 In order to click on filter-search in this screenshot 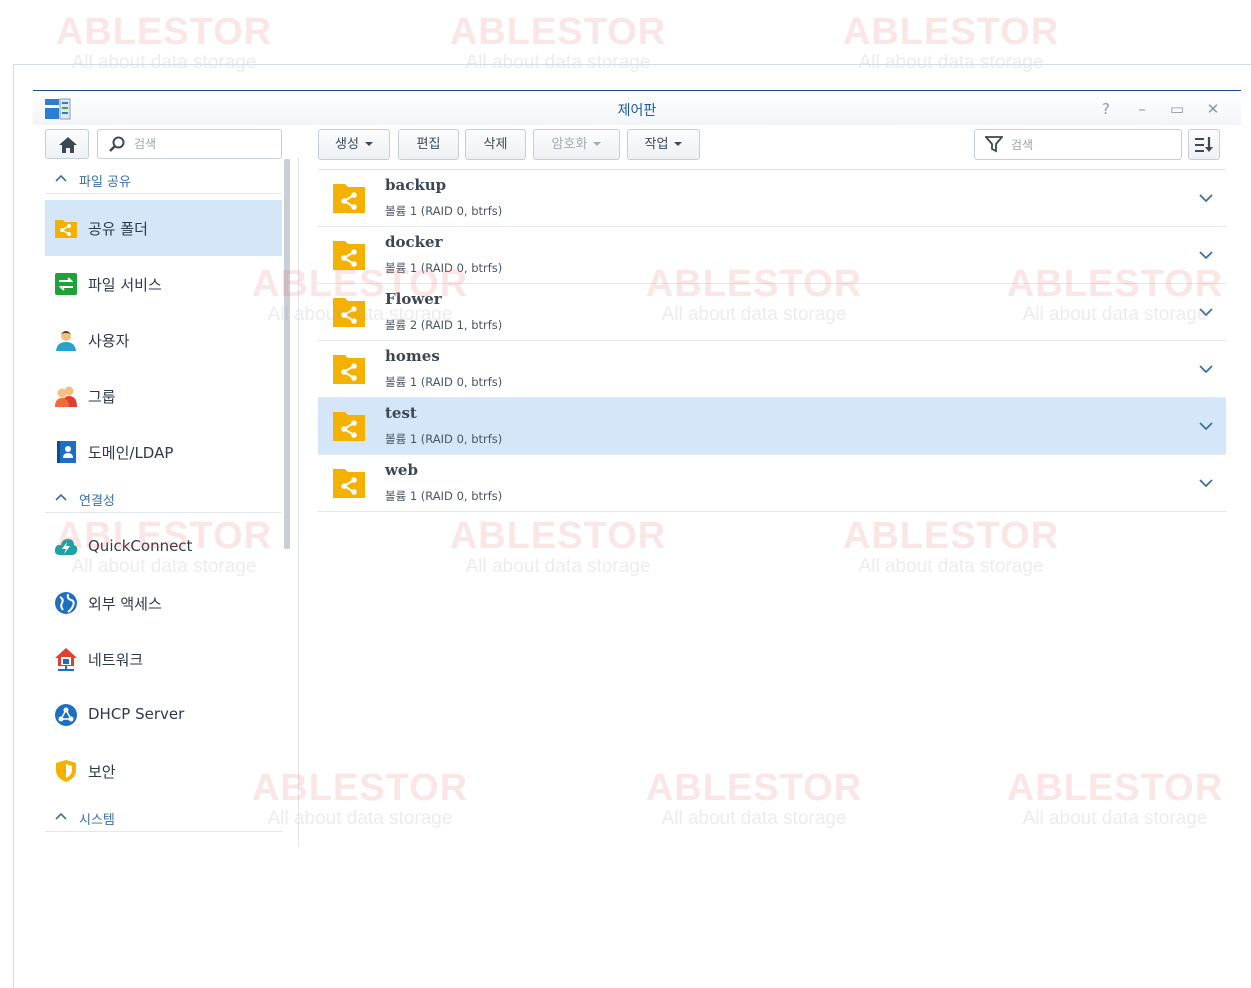, I will do `click(1078, 144)`.